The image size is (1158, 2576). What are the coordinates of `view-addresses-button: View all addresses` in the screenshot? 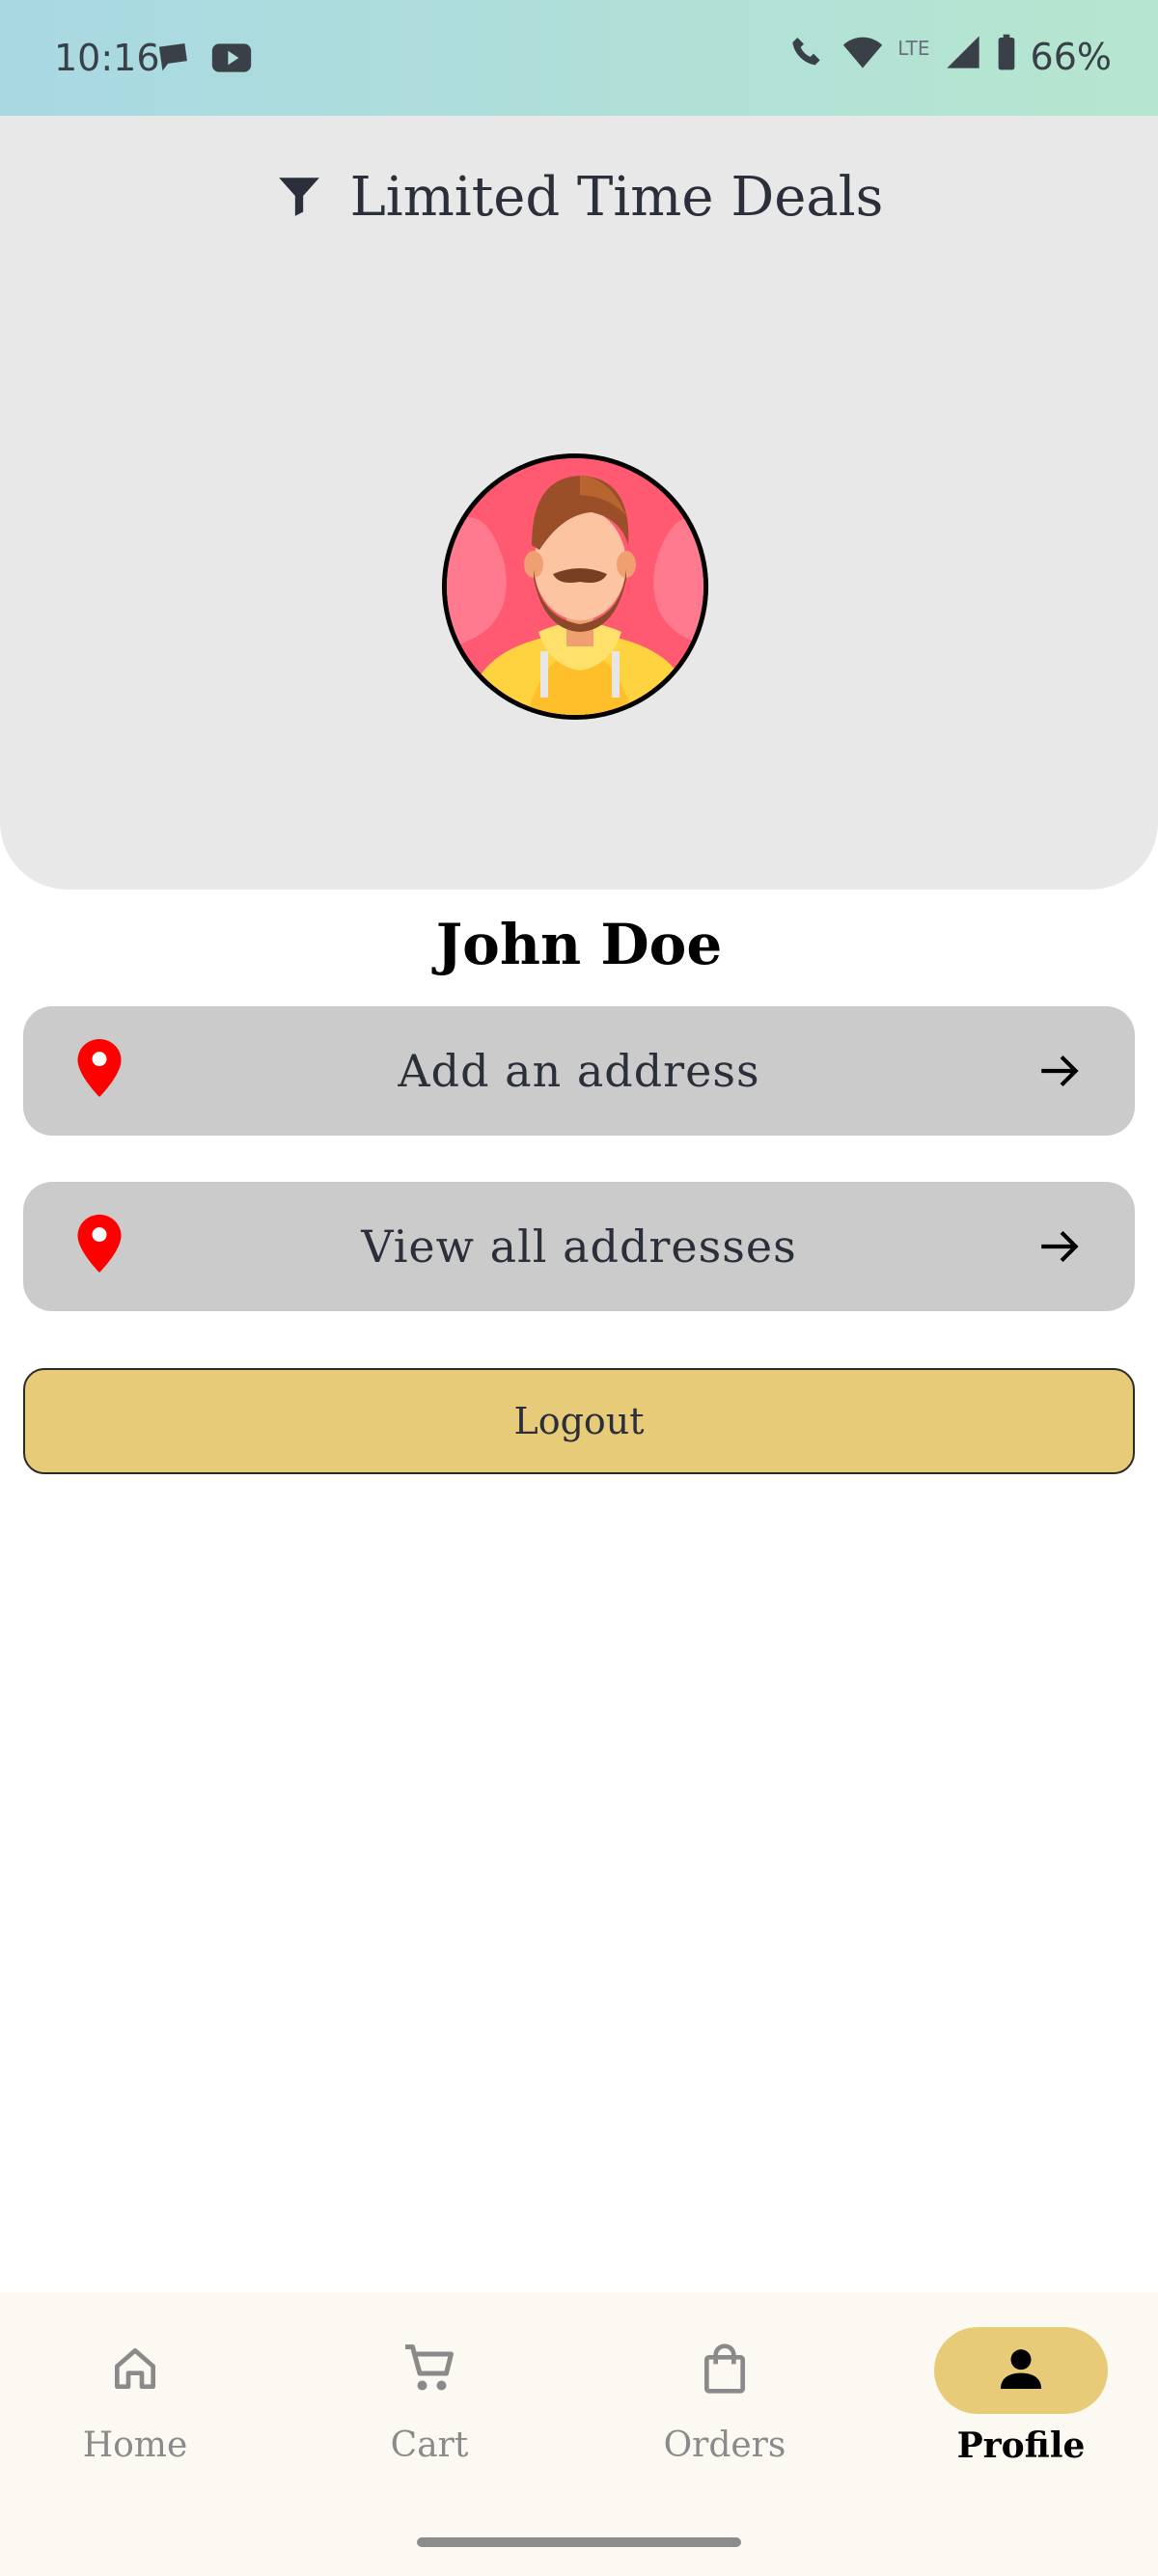 It's located at (579, 1246).